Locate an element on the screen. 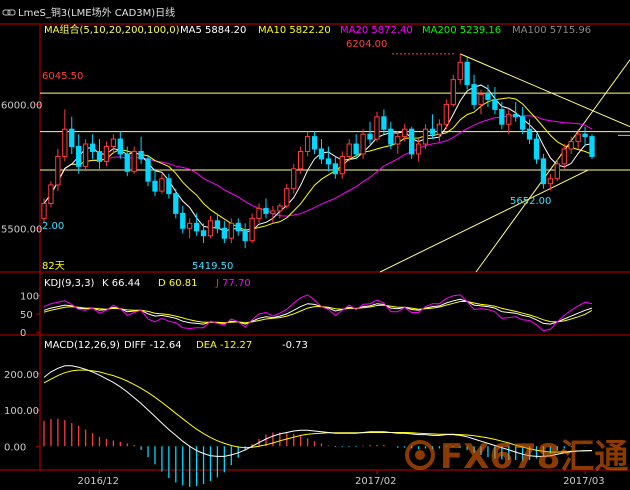 The height and width of the screenshot is (490, 630). title-bar: LmeS_铜3(LME场外 CAD3M)日线 is located at coordinates (88, 12).